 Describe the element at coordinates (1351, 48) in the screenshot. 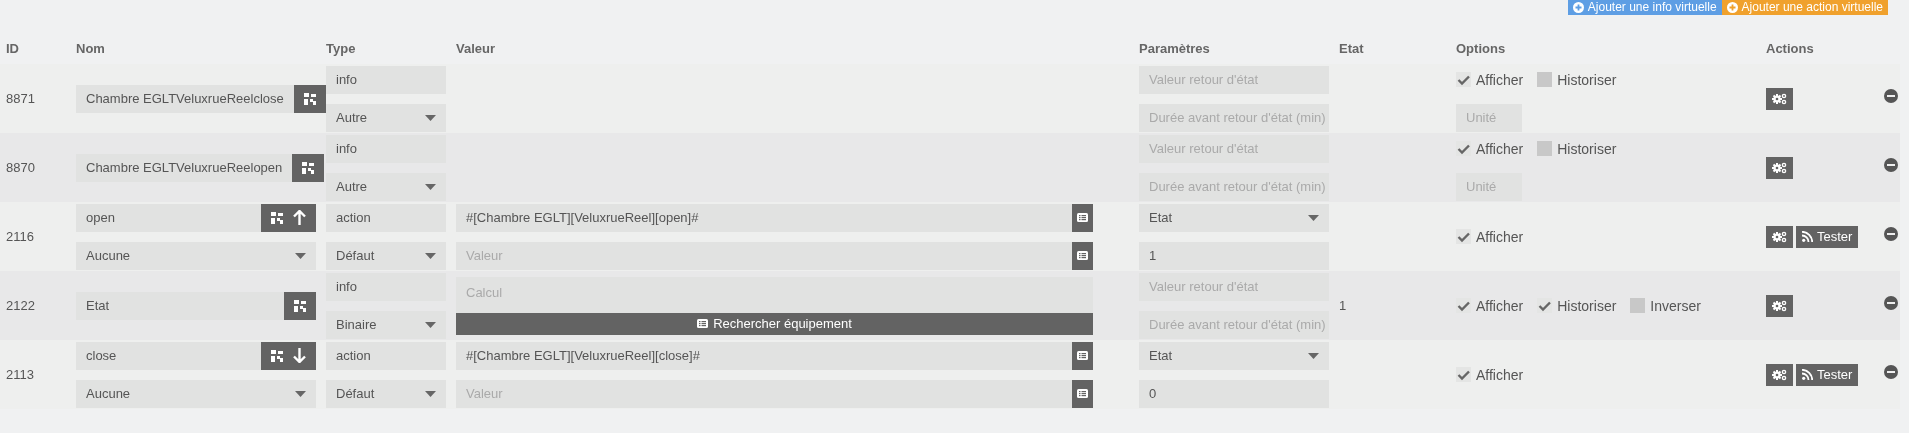

I see `column-header: Etat` at that location.